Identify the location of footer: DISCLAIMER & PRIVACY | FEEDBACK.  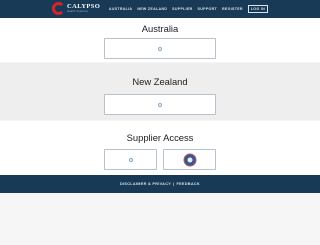
(160, 184).